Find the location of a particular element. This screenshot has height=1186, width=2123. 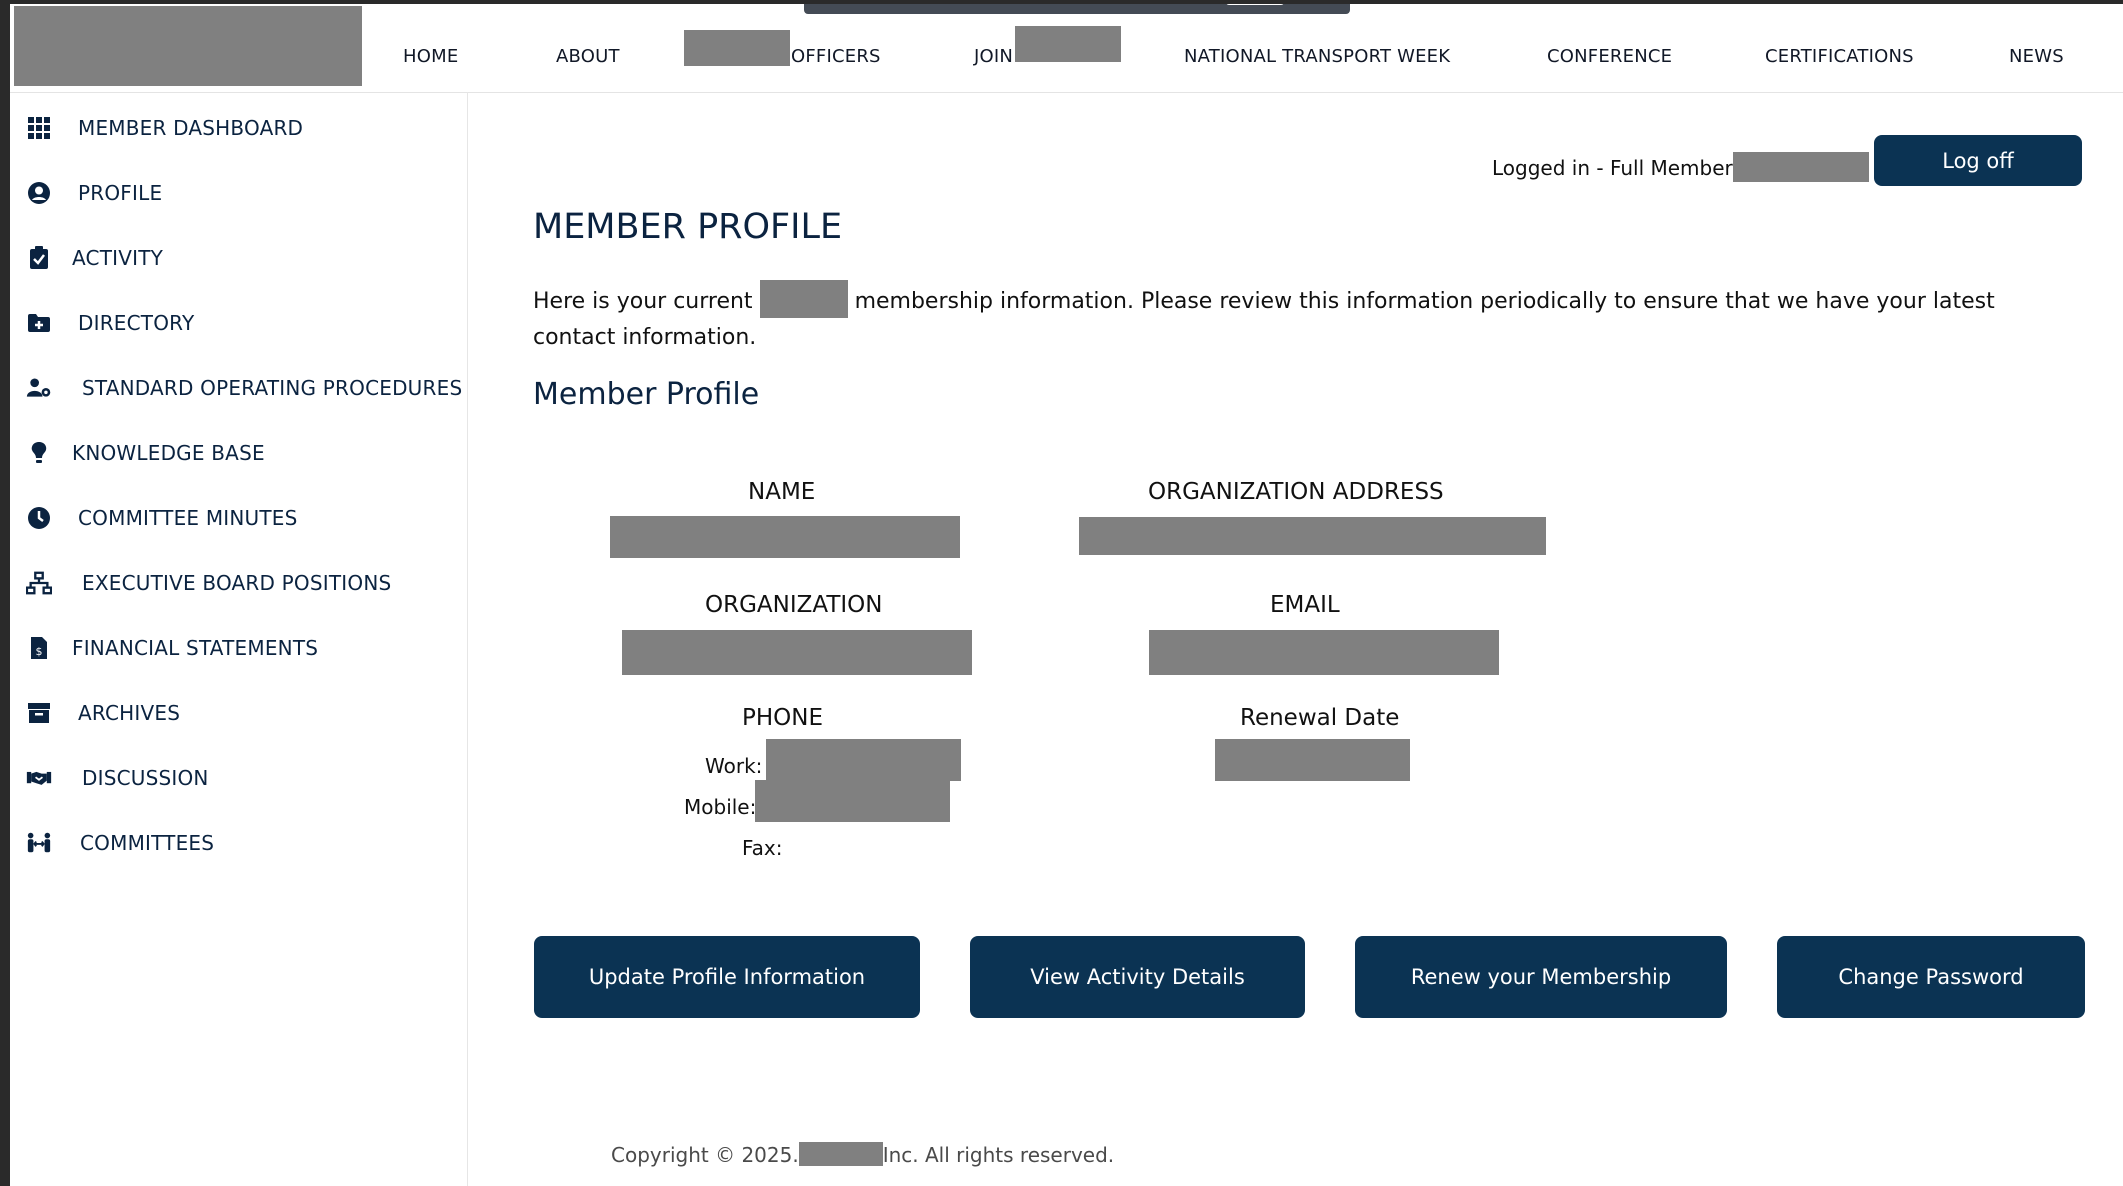

screen-notch is located at coordinates (1077, 9).